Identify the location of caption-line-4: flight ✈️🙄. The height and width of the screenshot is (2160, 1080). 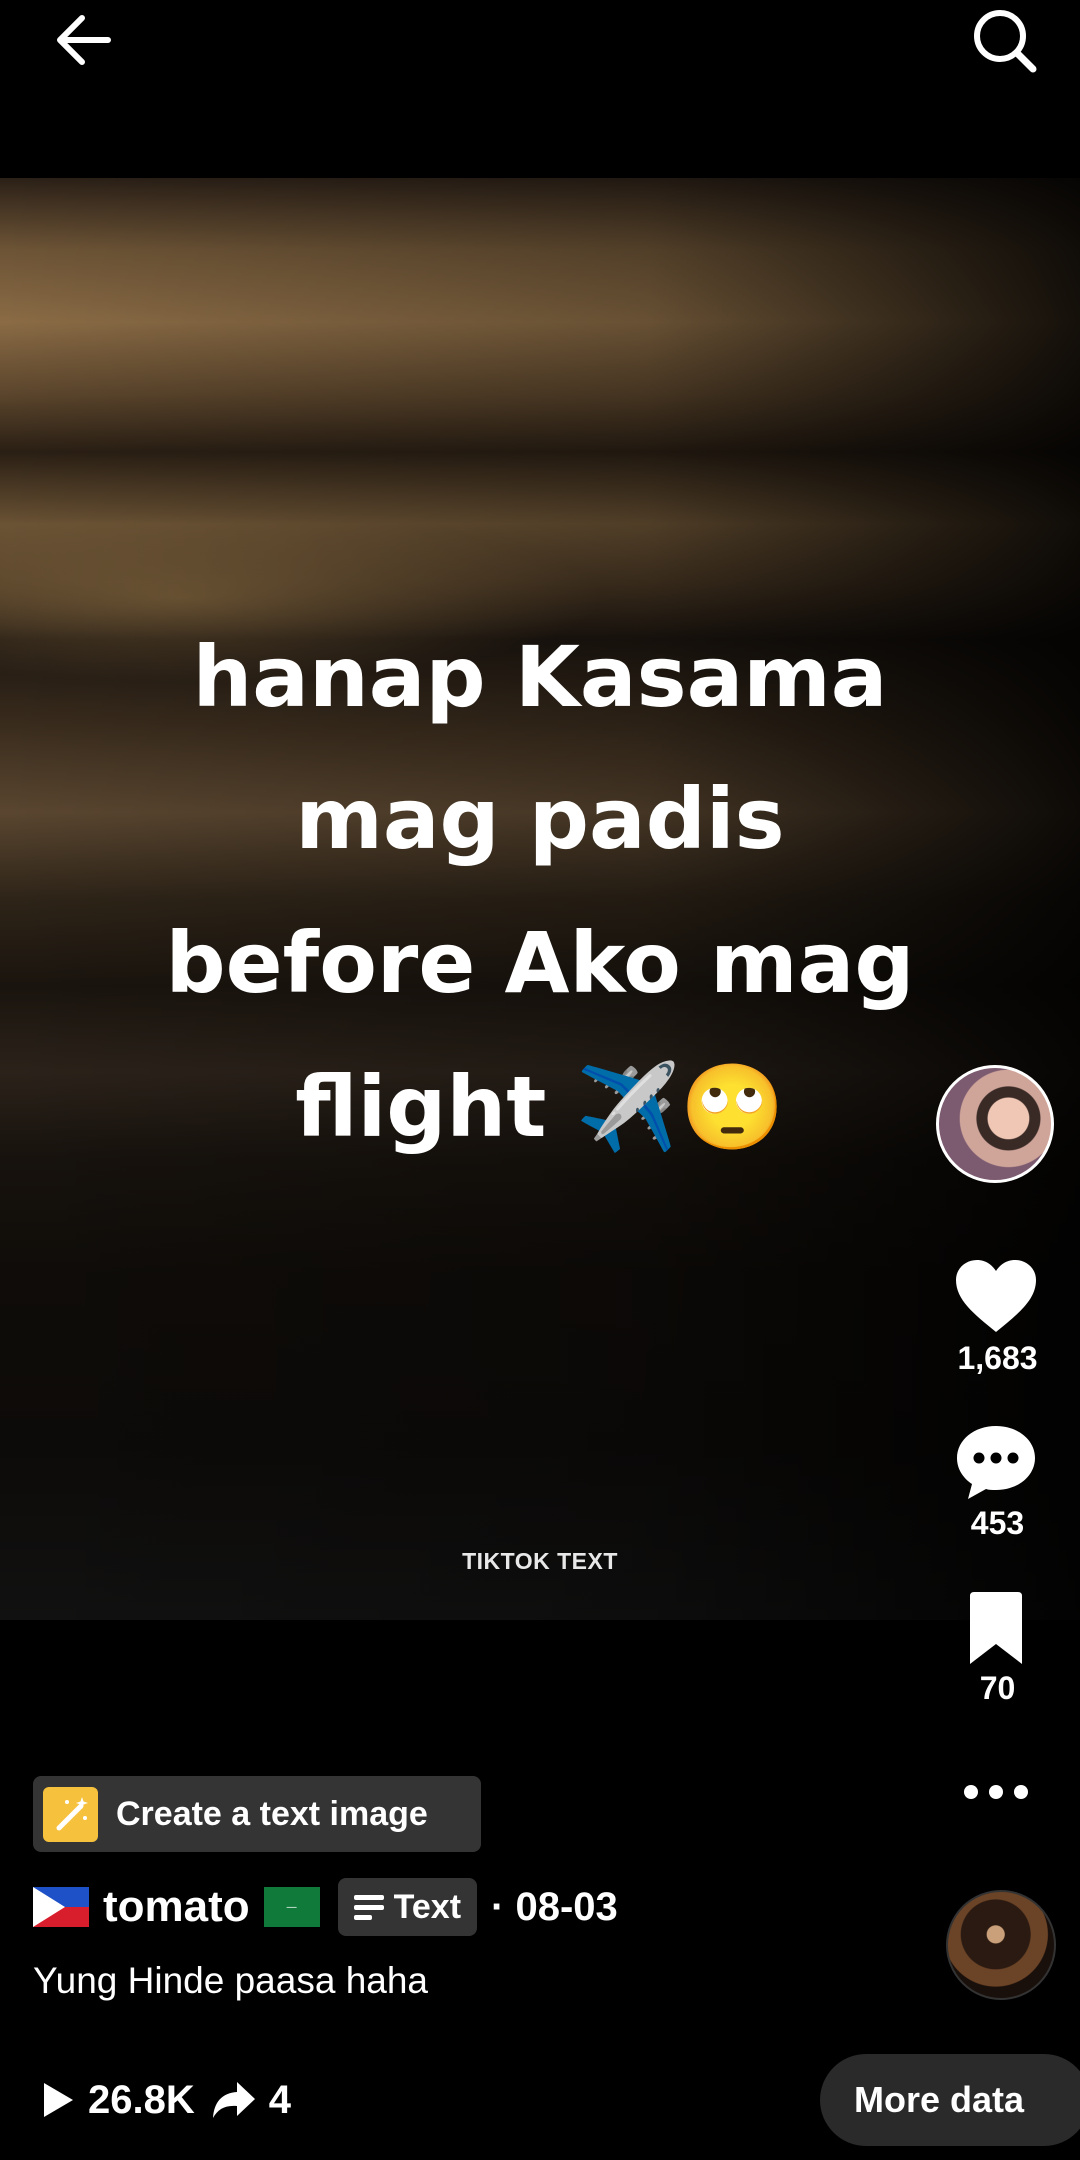
(540, 1107).